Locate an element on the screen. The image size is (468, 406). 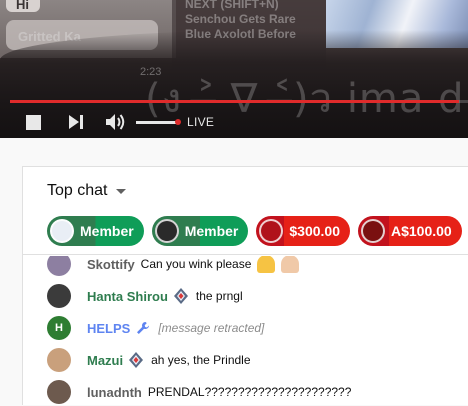
avatar-letter: H is located at coordinates (59, 328).